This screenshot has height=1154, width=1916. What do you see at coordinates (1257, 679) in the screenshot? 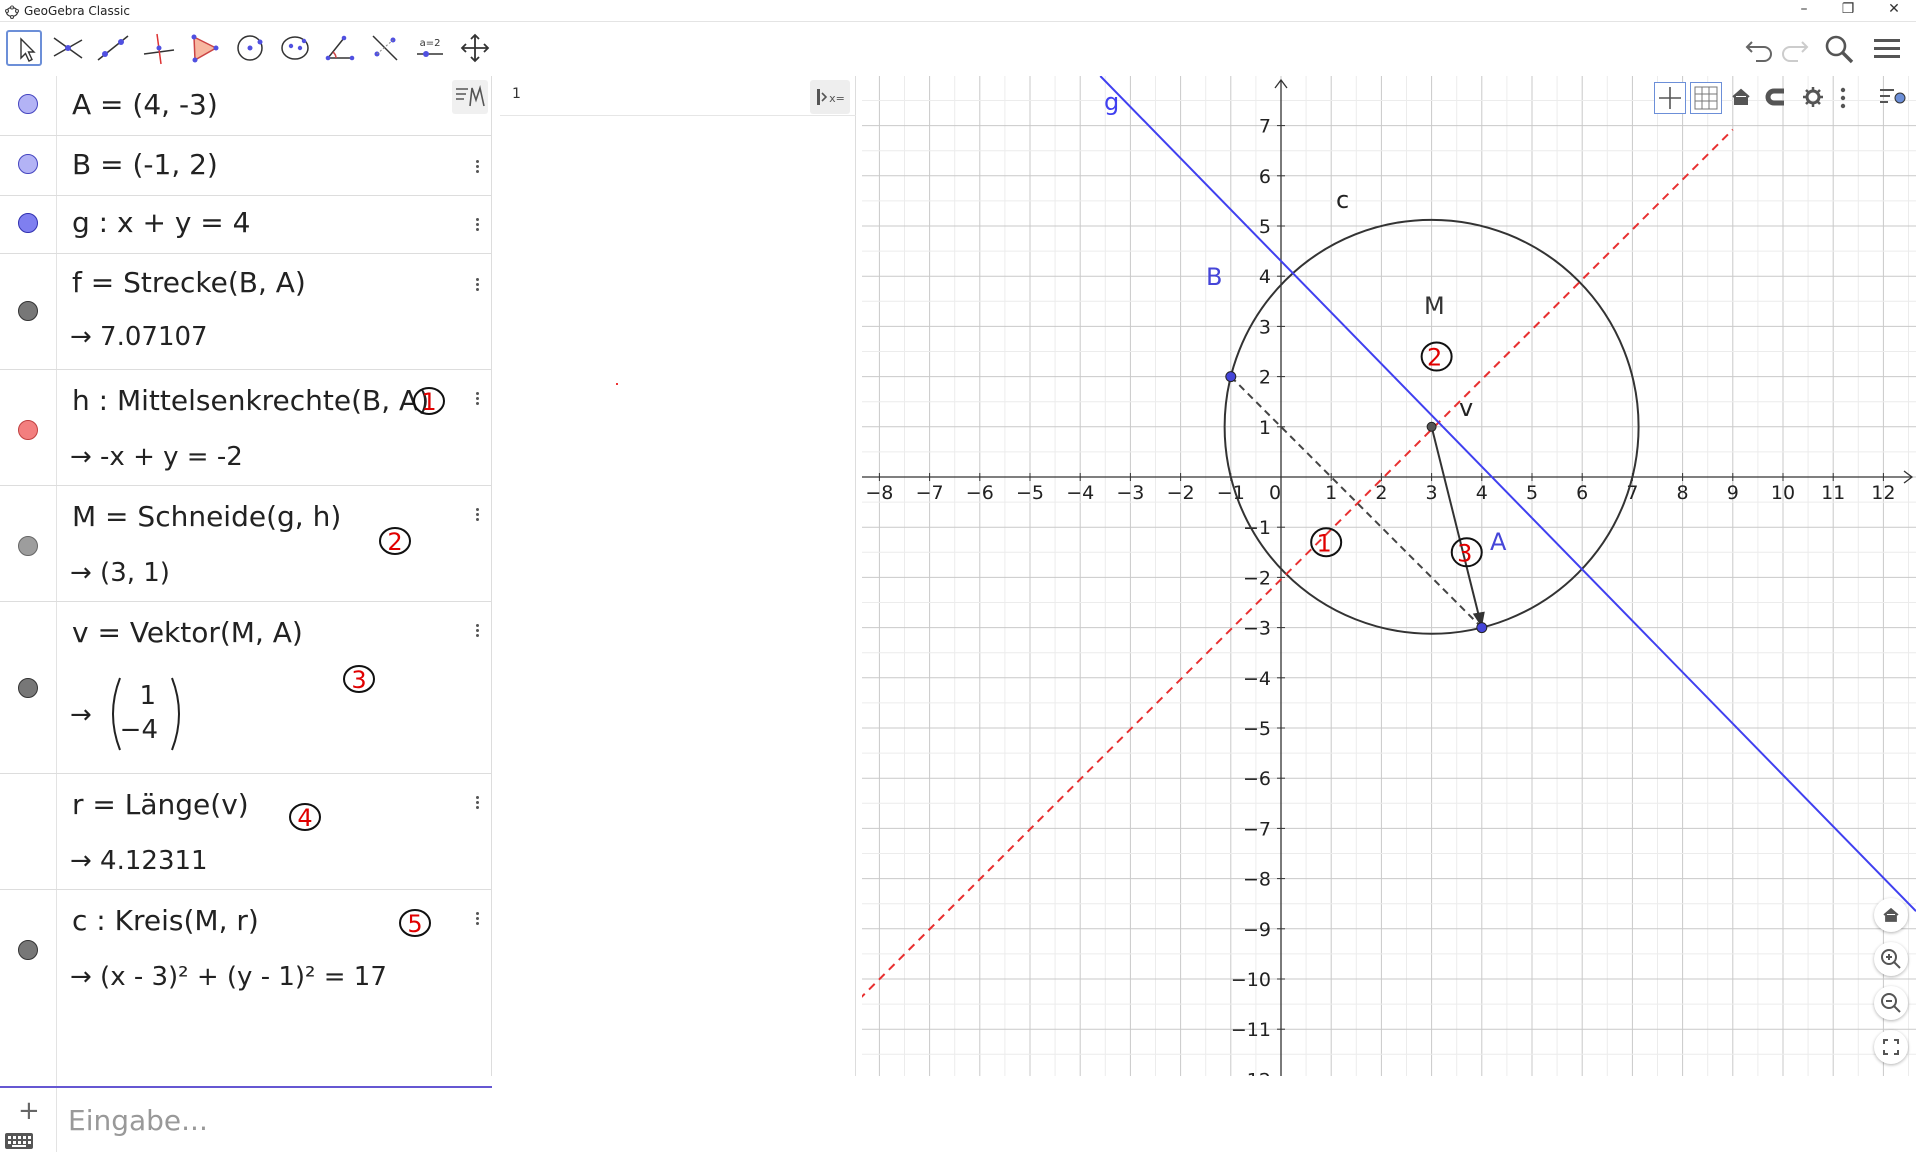
I see `y-tick-label: −4` at bounding box center [1257, 679].